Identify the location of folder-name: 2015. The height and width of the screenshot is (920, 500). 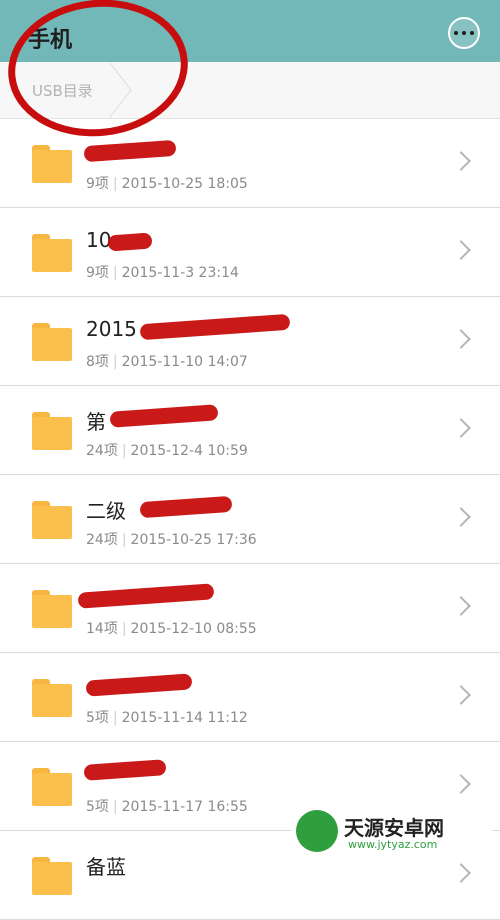
(111, 329).